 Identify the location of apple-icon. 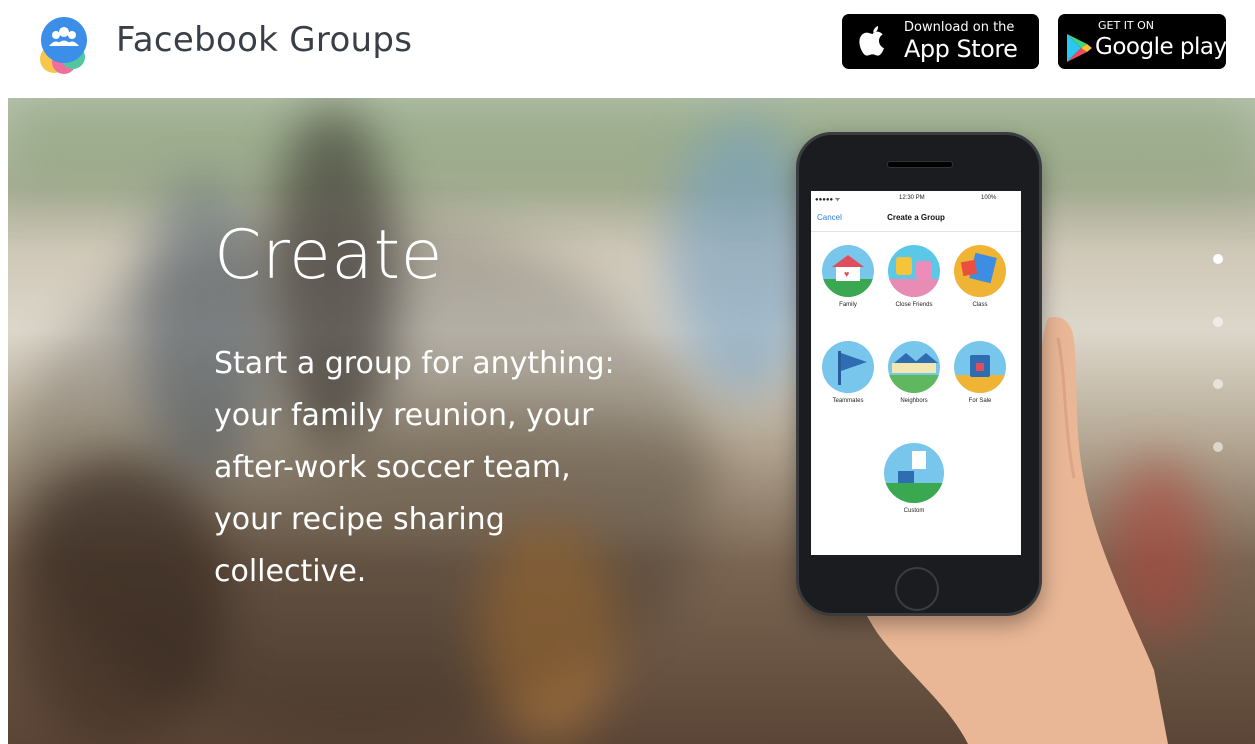
(871, 41).